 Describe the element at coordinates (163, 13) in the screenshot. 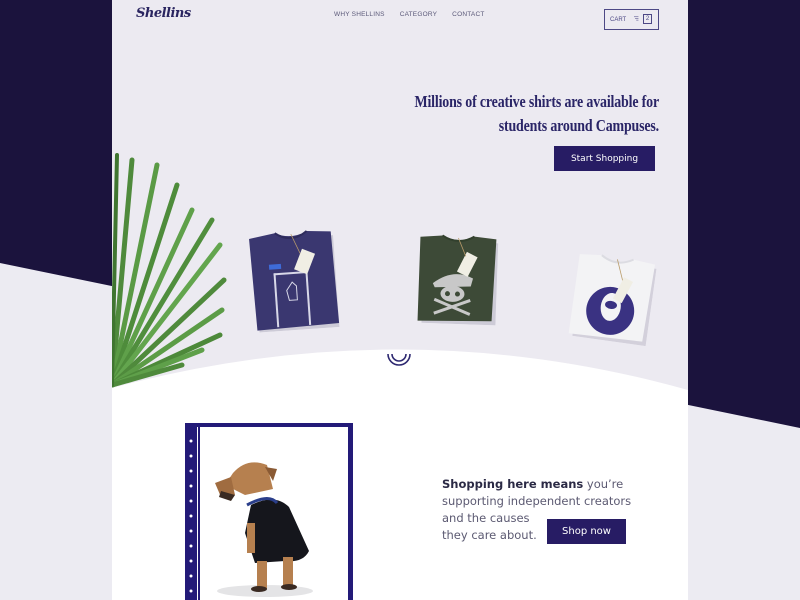

I see `logo: Shellins` at that location.